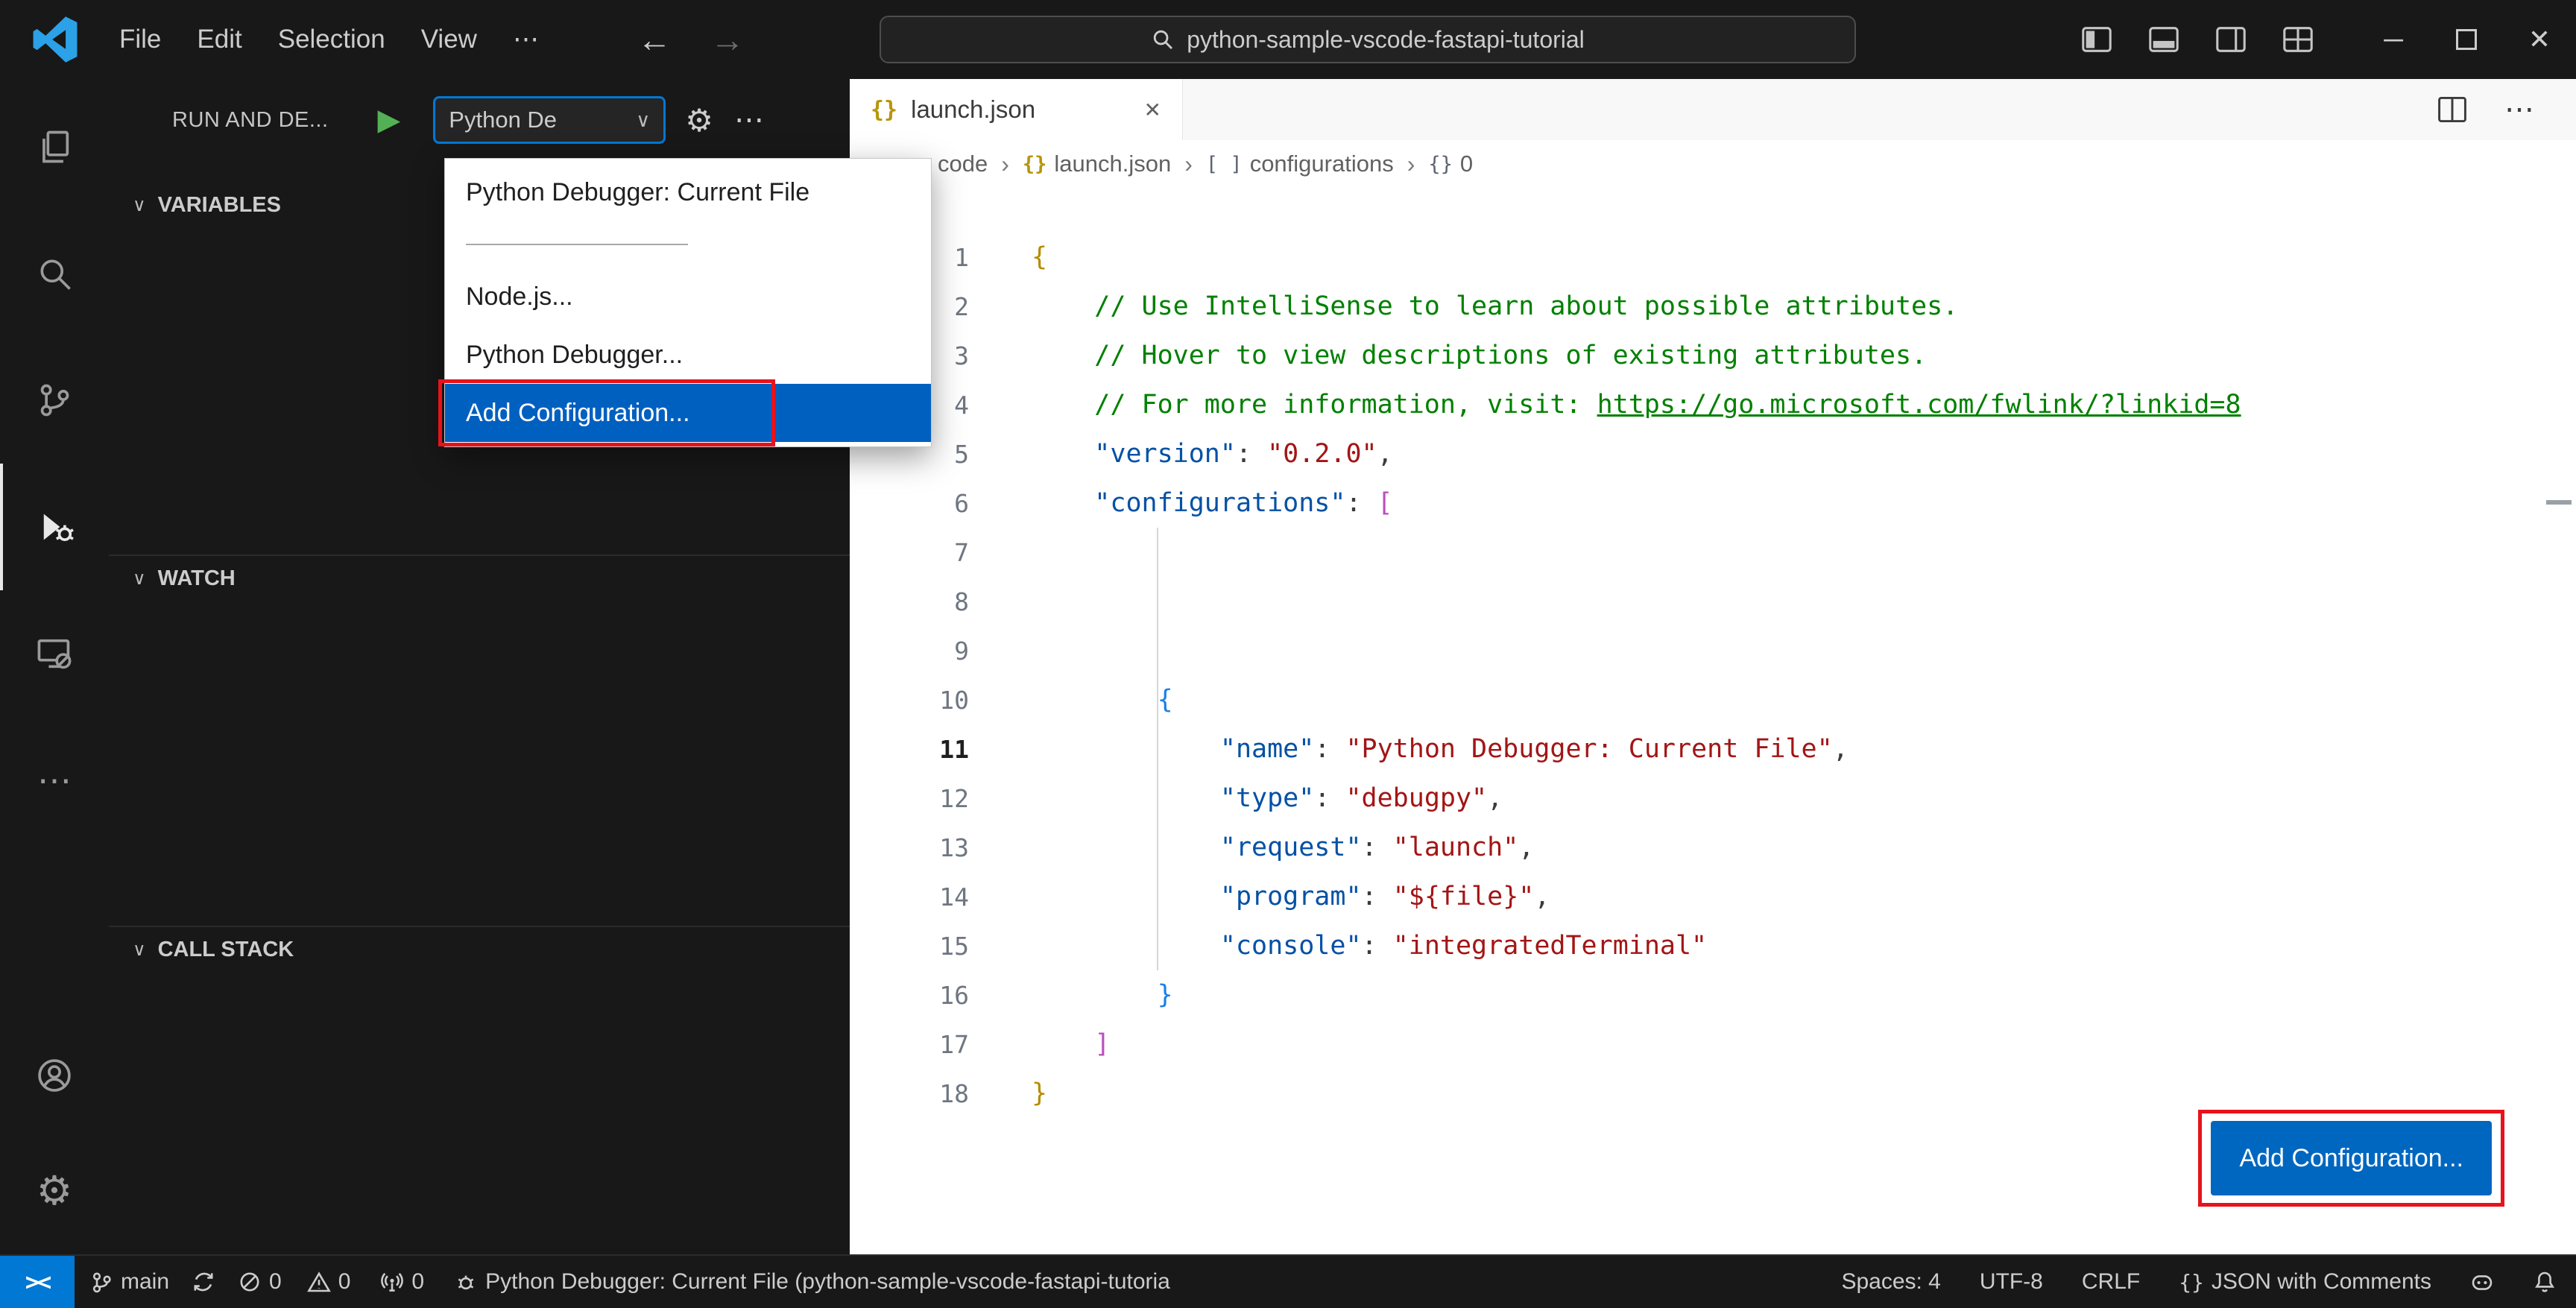 This screenshot has width=2576, height=1308. What do you see at coordinates (1713, 945) in the screenshot?
I see `code-line: 15 "console": "integratedTerminal"` at bounding box center [1713, 945].